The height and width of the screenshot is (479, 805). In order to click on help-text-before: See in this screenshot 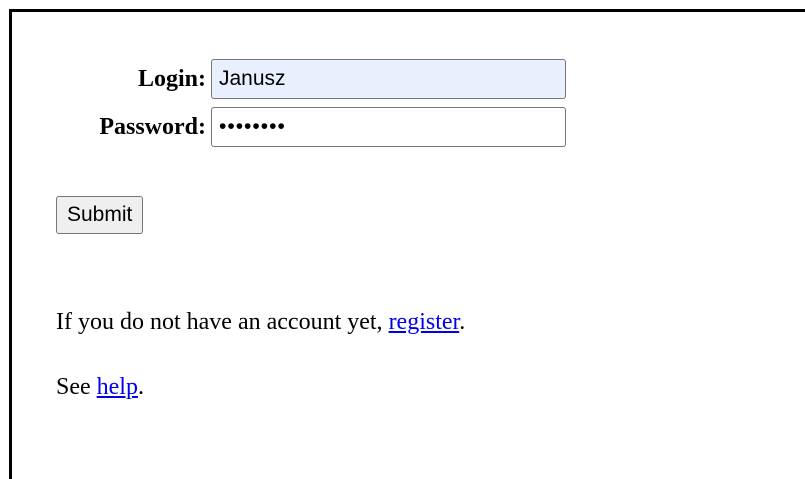, I will do `click(76, 387)`.